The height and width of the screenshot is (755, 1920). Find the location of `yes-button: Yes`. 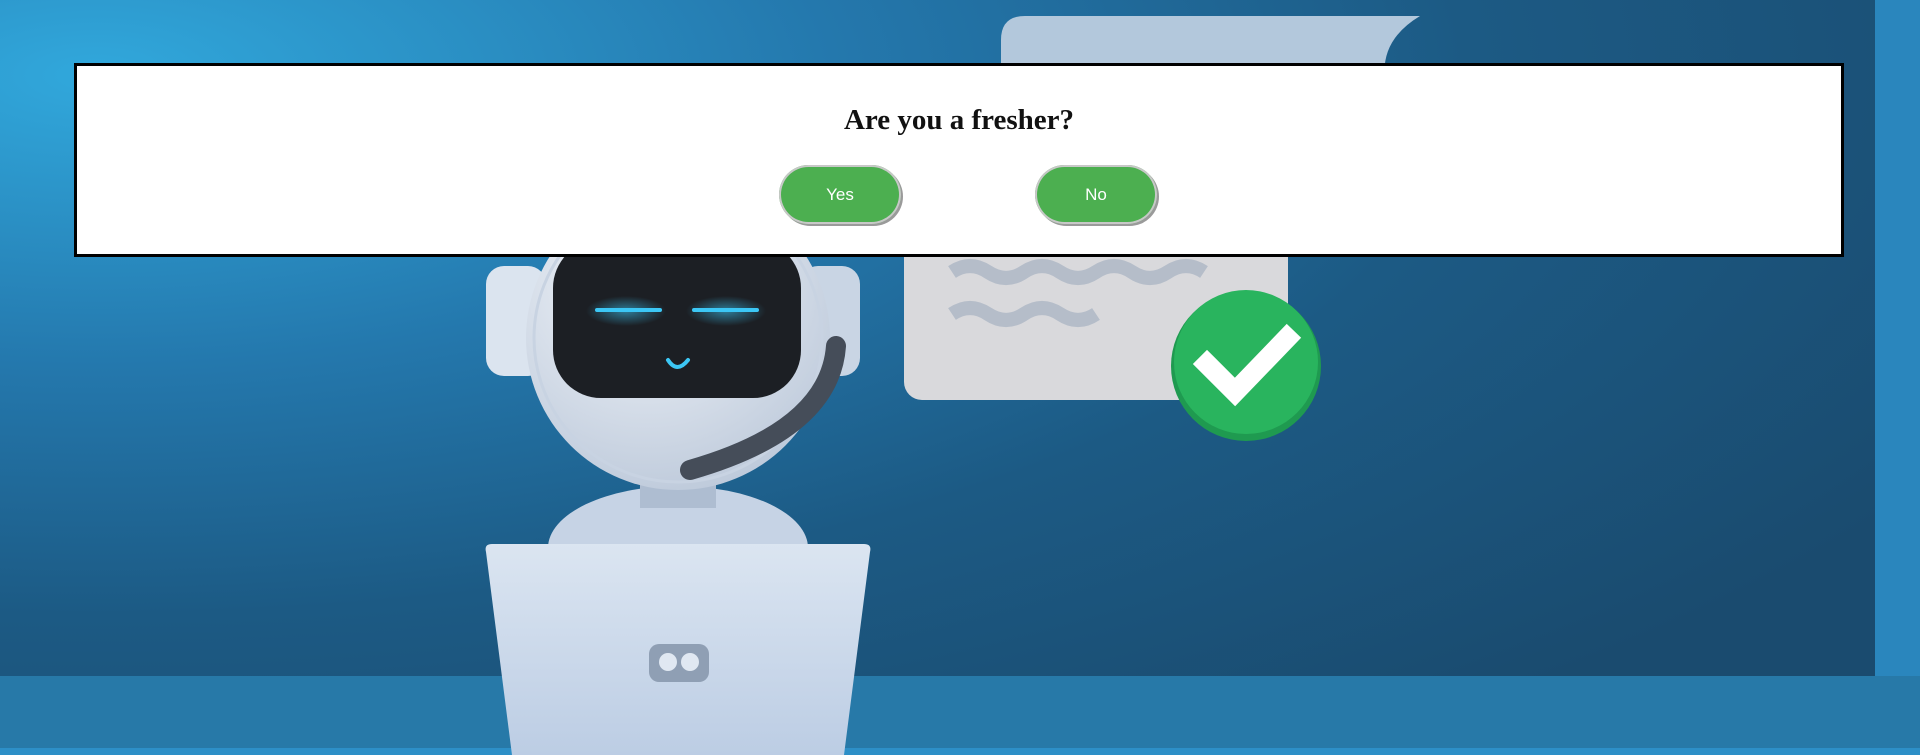

yes-button: Yes is located at coordinates (840, 194).